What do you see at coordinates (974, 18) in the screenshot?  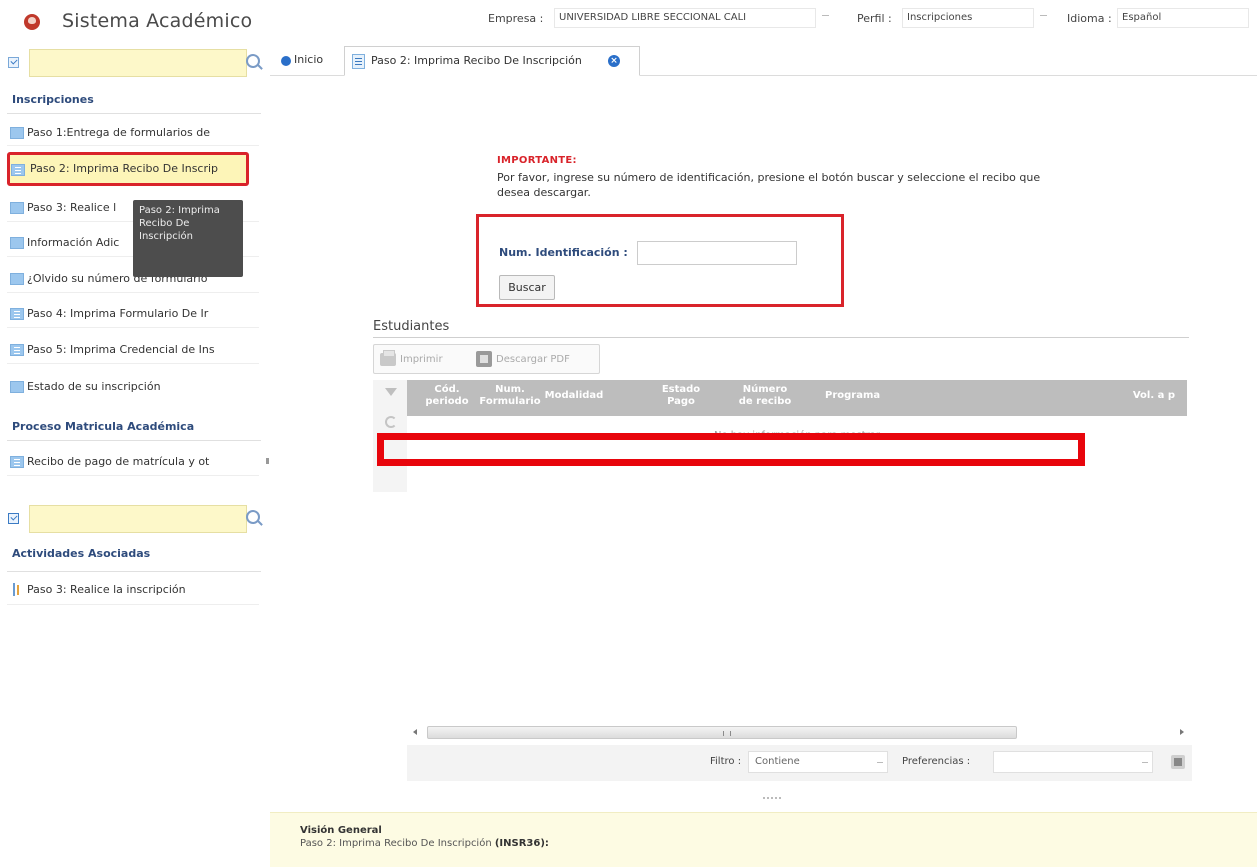 I see `profile-select: Inscripciones` at bounding box center [974, 18].